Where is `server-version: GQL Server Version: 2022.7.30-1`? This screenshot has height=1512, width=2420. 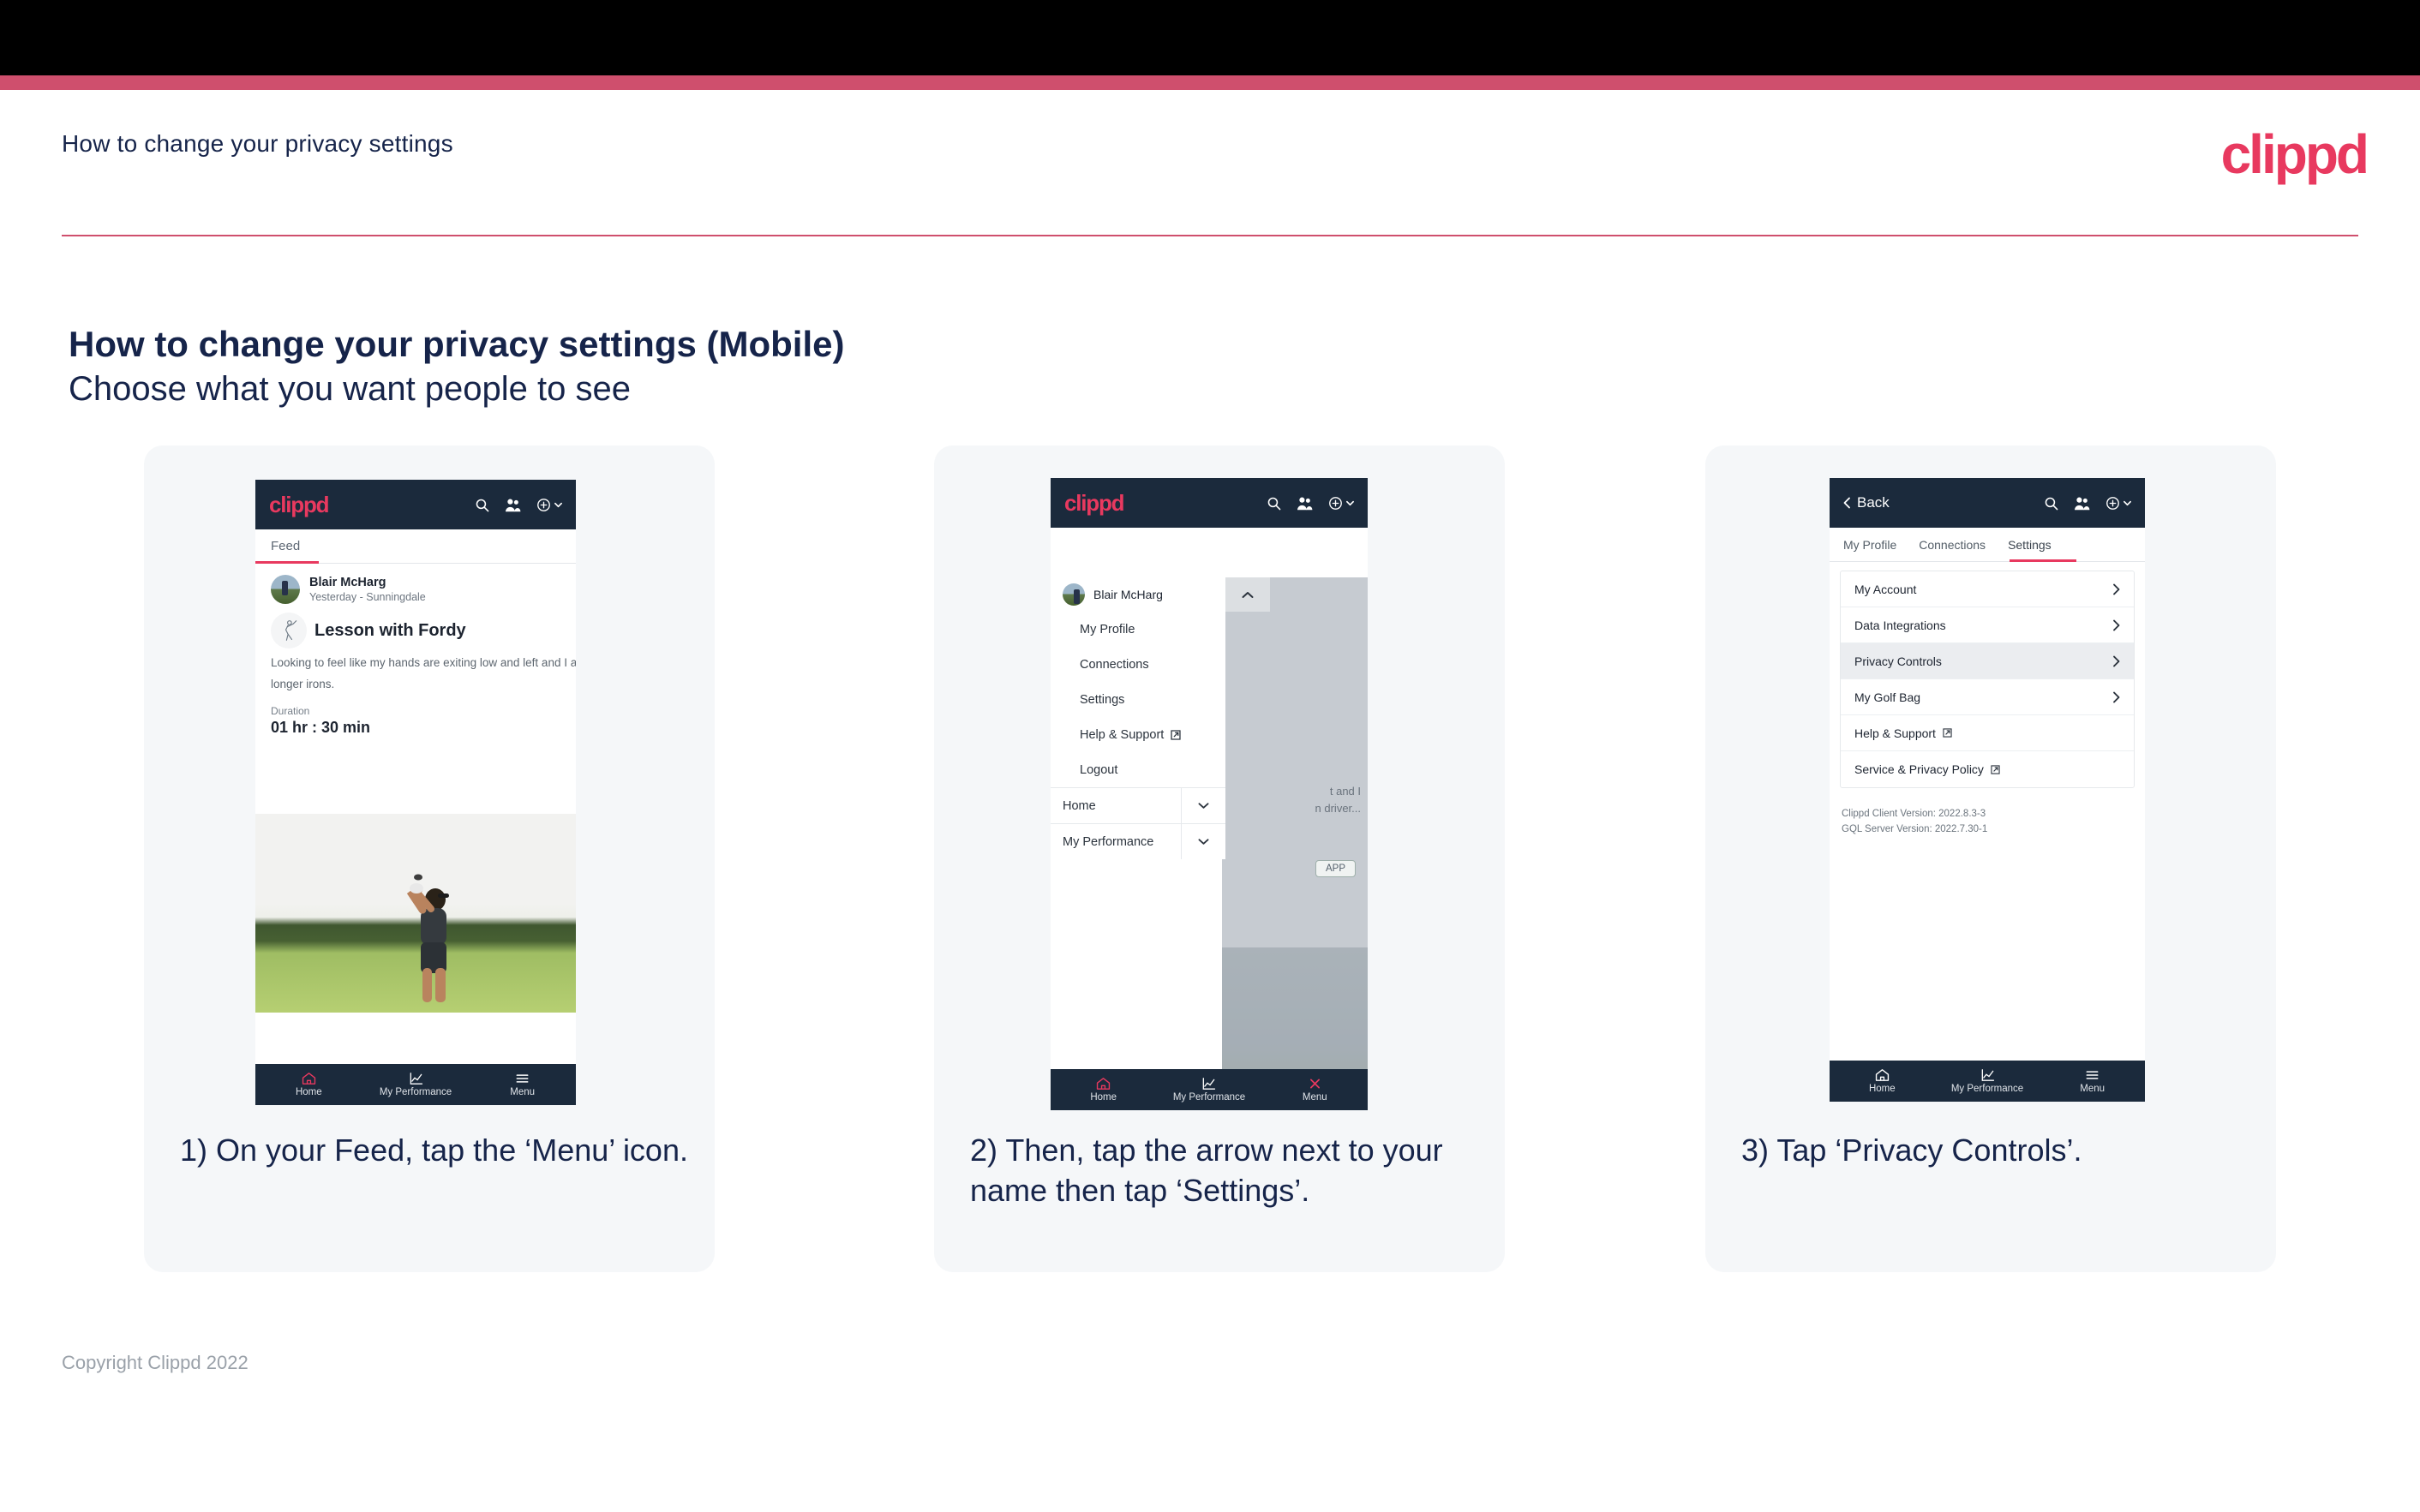 server-version: GQL Server Version: 2022.7.30-1 is located at coordinates (1915, 829).